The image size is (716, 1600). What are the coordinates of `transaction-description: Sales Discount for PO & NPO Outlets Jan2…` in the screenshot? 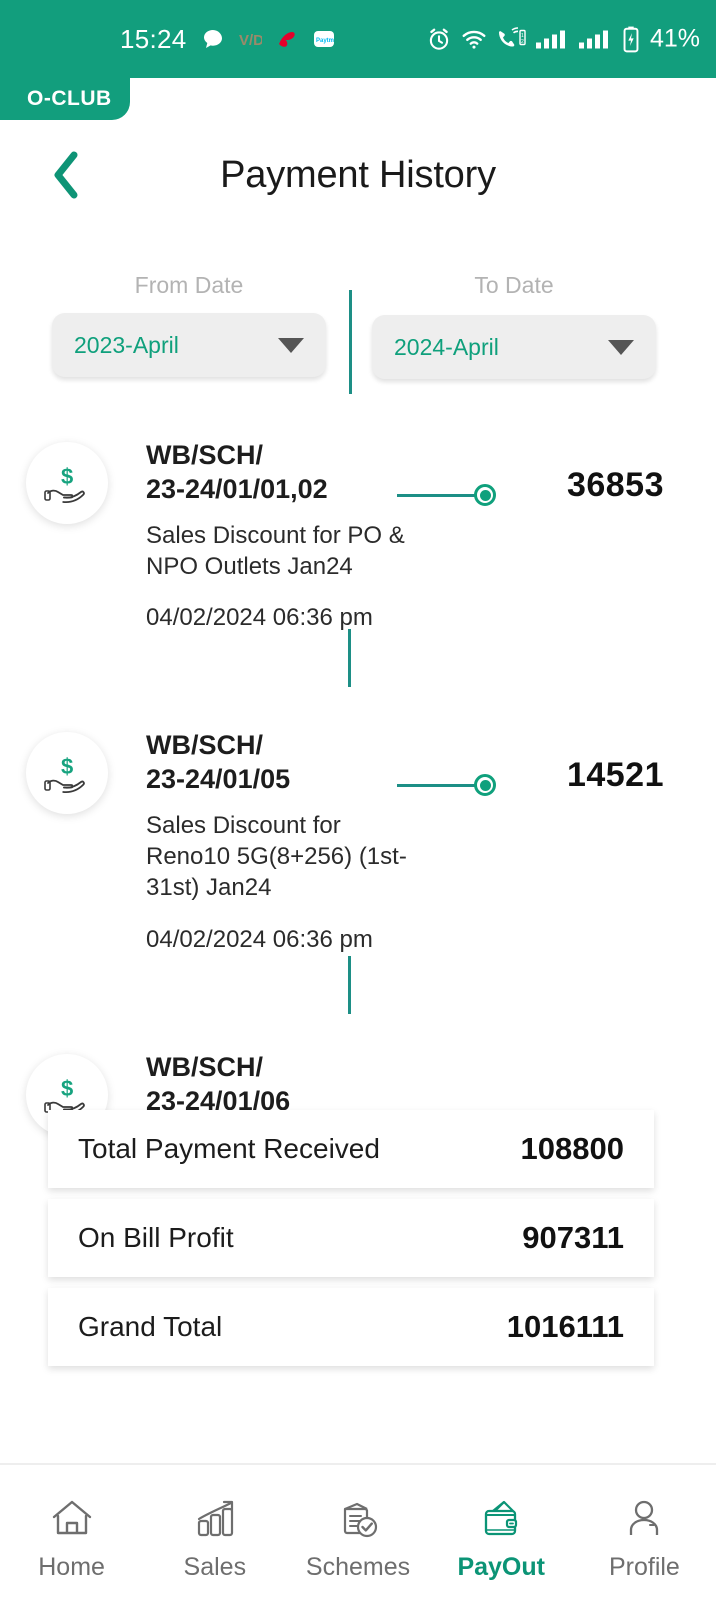 It's located at (275, 551).